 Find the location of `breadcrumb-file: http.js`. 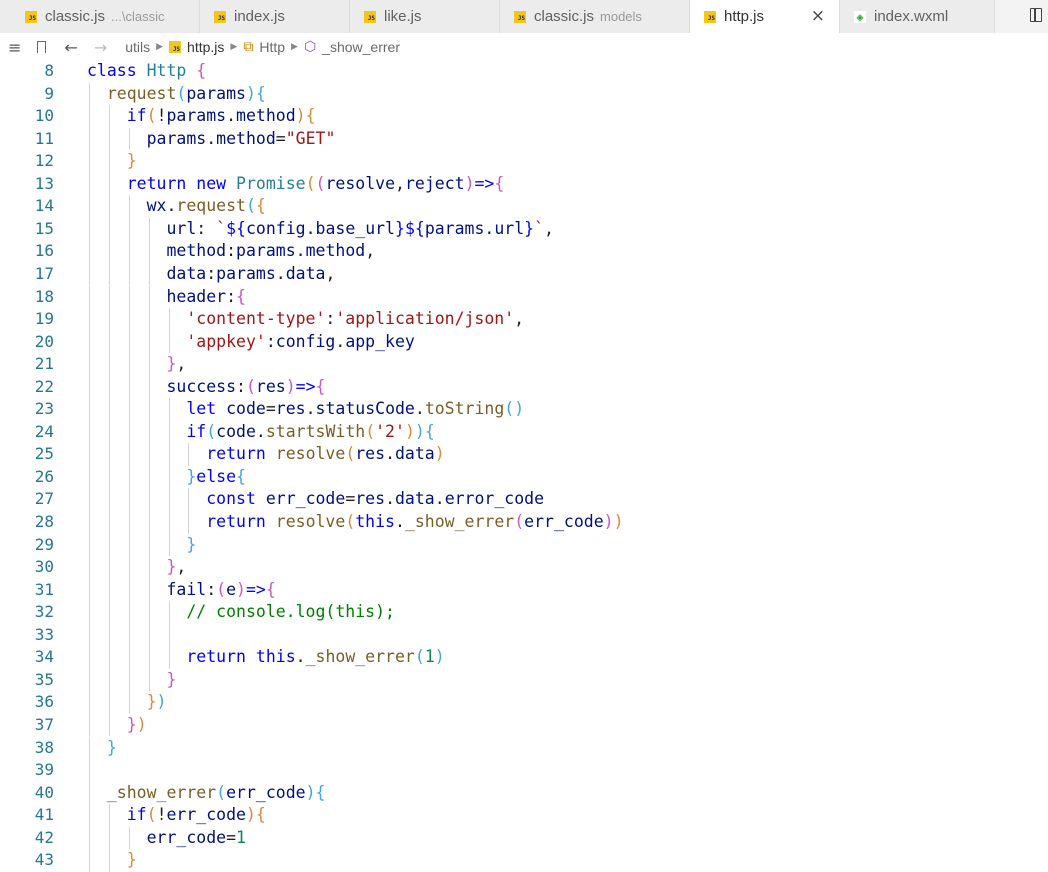

breadcrumb-file: http.js is located at coordinates (205, 47).